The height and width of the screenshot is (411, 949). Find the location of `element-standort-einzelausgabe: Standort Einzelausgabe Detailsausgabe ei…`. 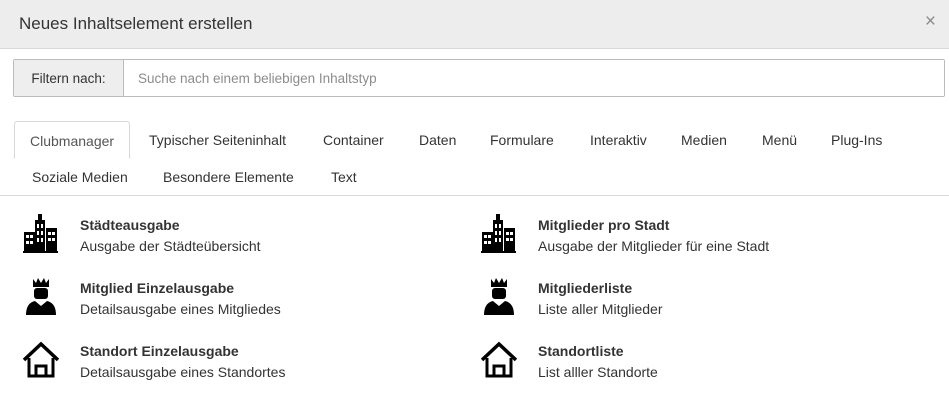

element-standort-einzelausgabe: Standort Einzelausgabe Detailsausgabe ei… is located at coordinates (232, 351).